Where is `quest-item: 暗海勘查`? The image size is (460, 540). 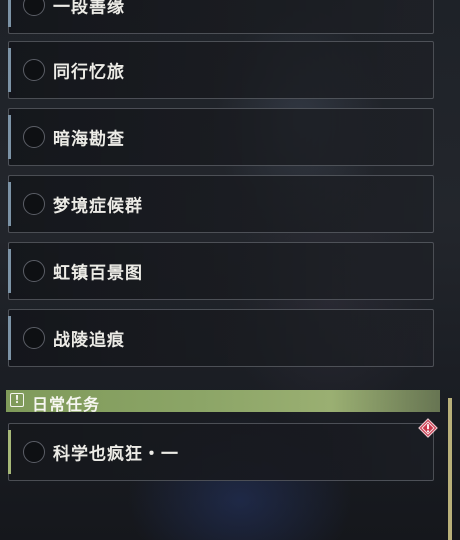 quest-item: 暗海勘查 is located at coordinates (221, 137).